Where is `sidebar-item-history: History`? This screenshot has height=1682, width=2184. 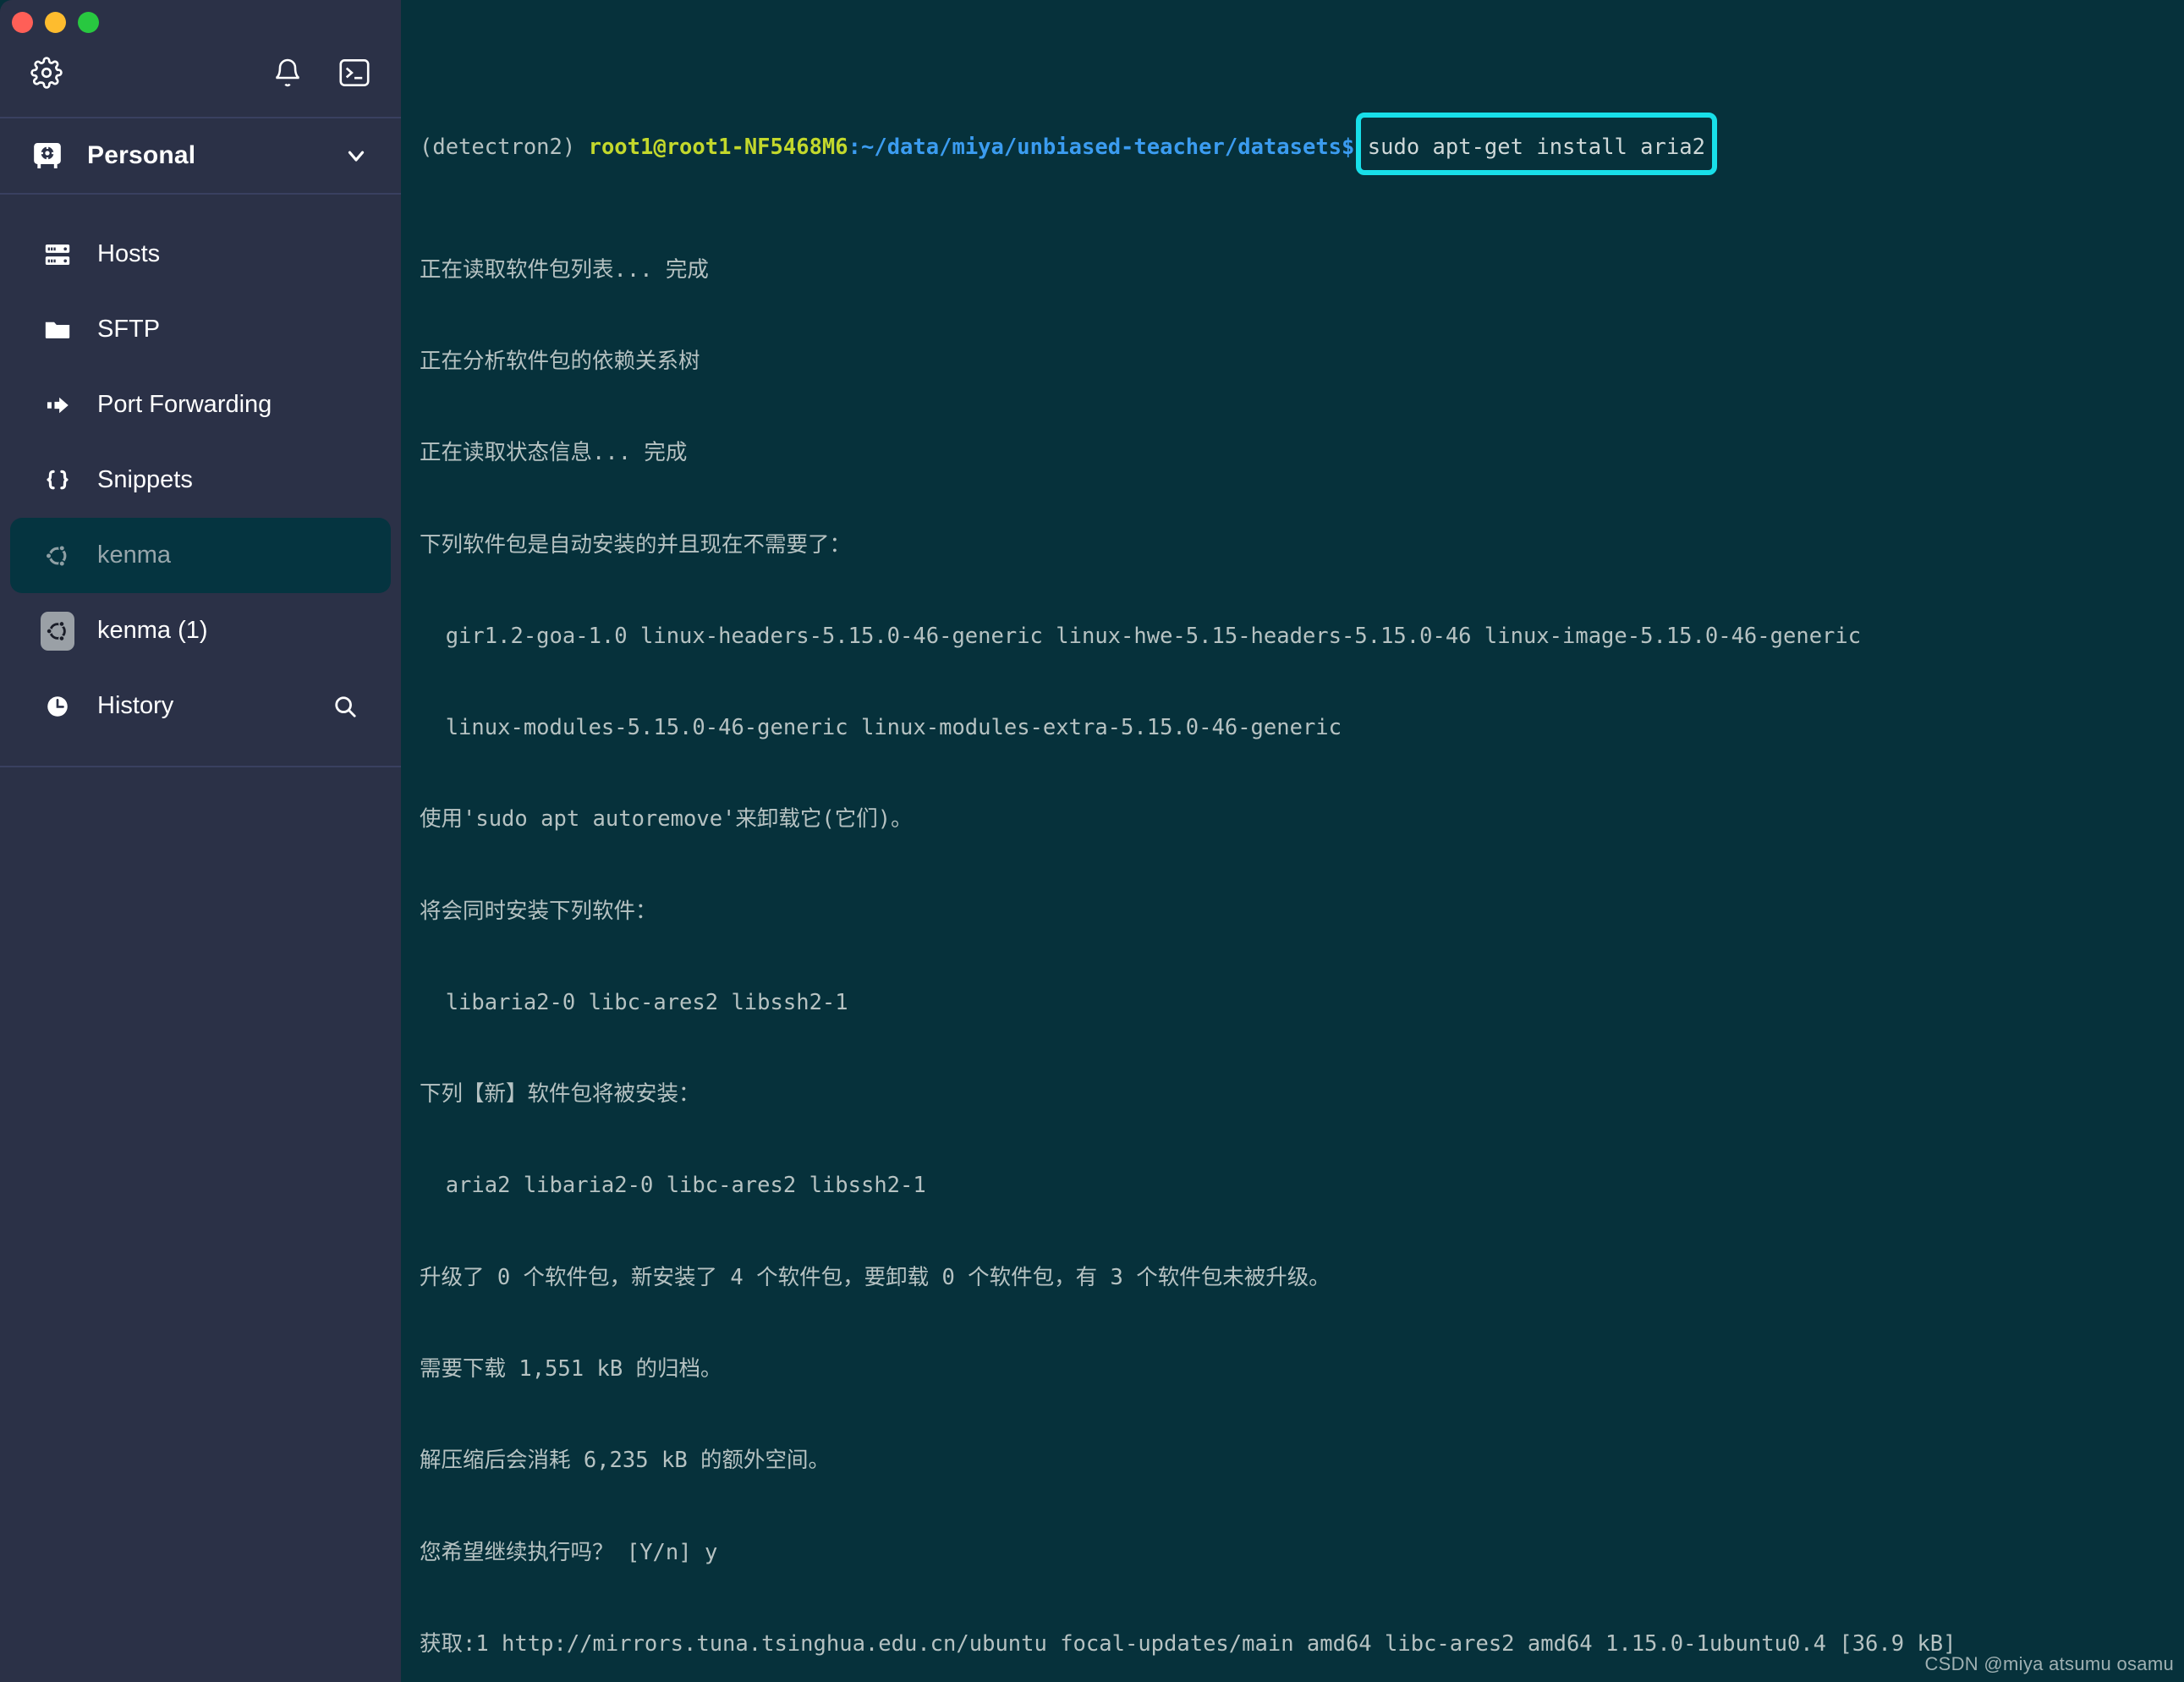
sidebar-item-history: History is located at coordinates (201, 706).